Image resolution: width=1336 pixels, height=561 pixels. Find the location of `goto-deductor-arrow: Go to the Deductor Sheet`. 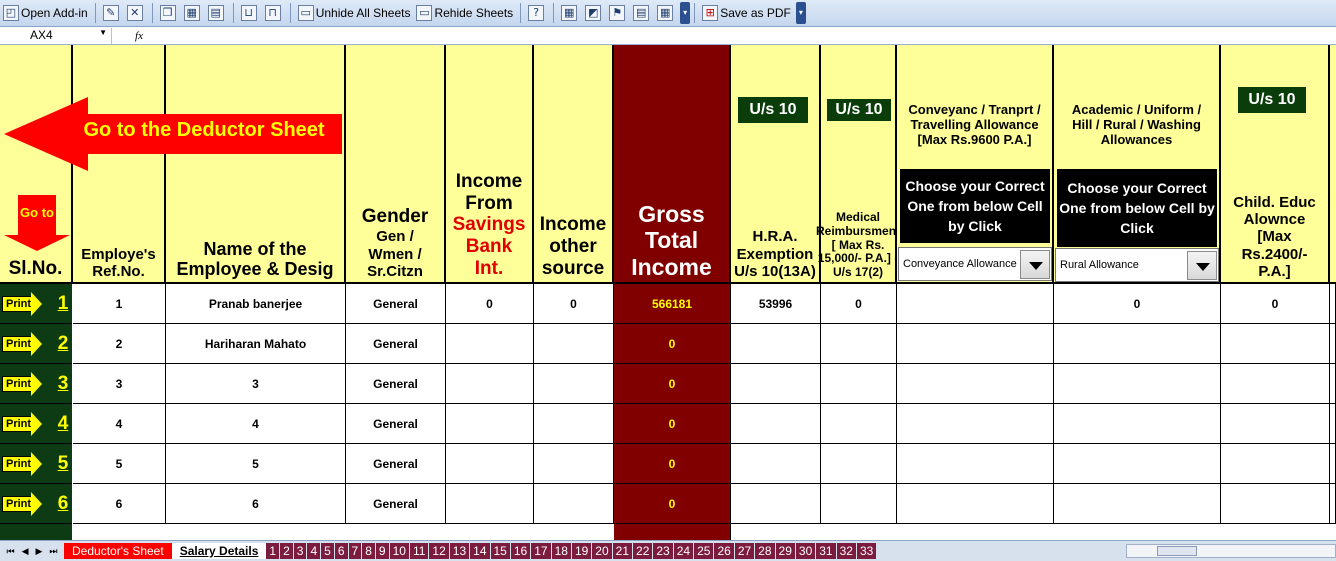

goto-deductor-arrow: Go to the Deductor Sheet is located at coordinates (173, 134).